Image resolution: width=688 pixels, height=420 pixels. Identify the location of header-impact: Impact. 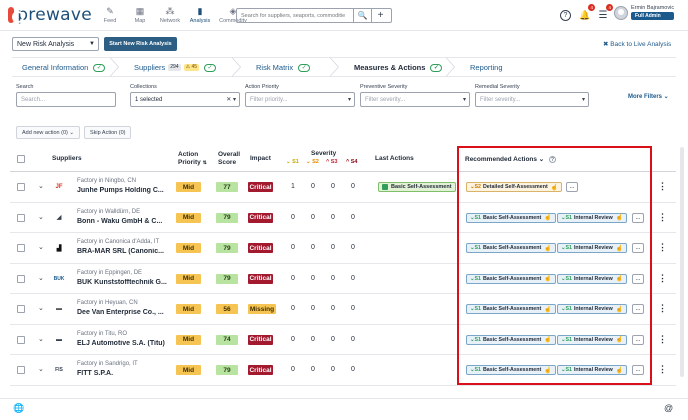
(260, 158).